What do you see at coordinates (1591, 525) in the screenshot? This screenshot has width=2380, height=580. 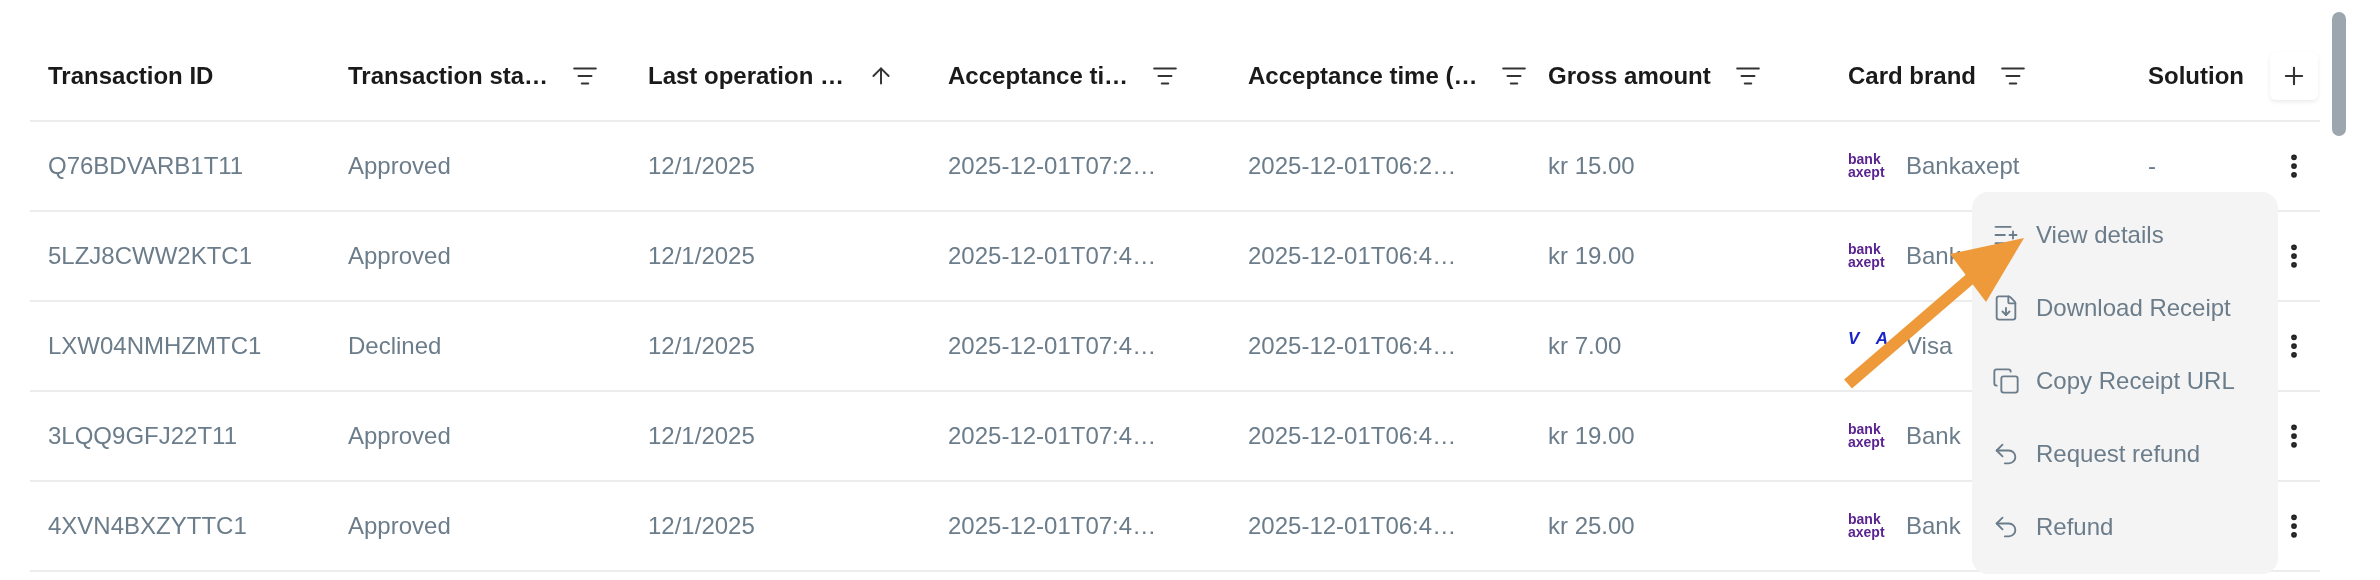 I see `table-cell: kr 25.00` at bounding box center [1591, 525].